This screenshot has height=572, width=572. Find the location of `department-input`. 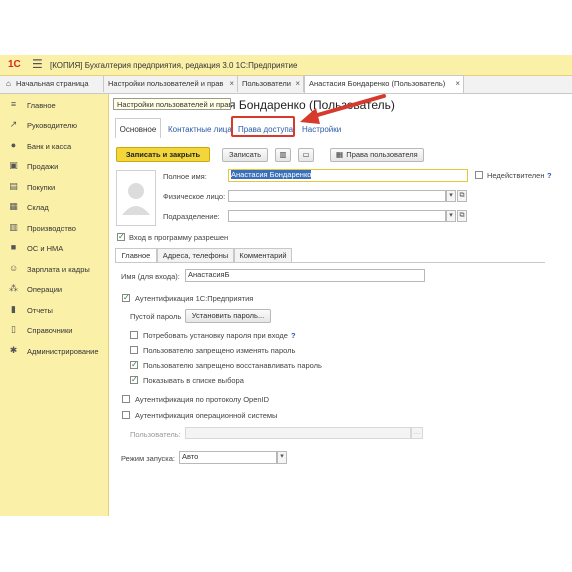

department-input is located at coordinates (337, 216).